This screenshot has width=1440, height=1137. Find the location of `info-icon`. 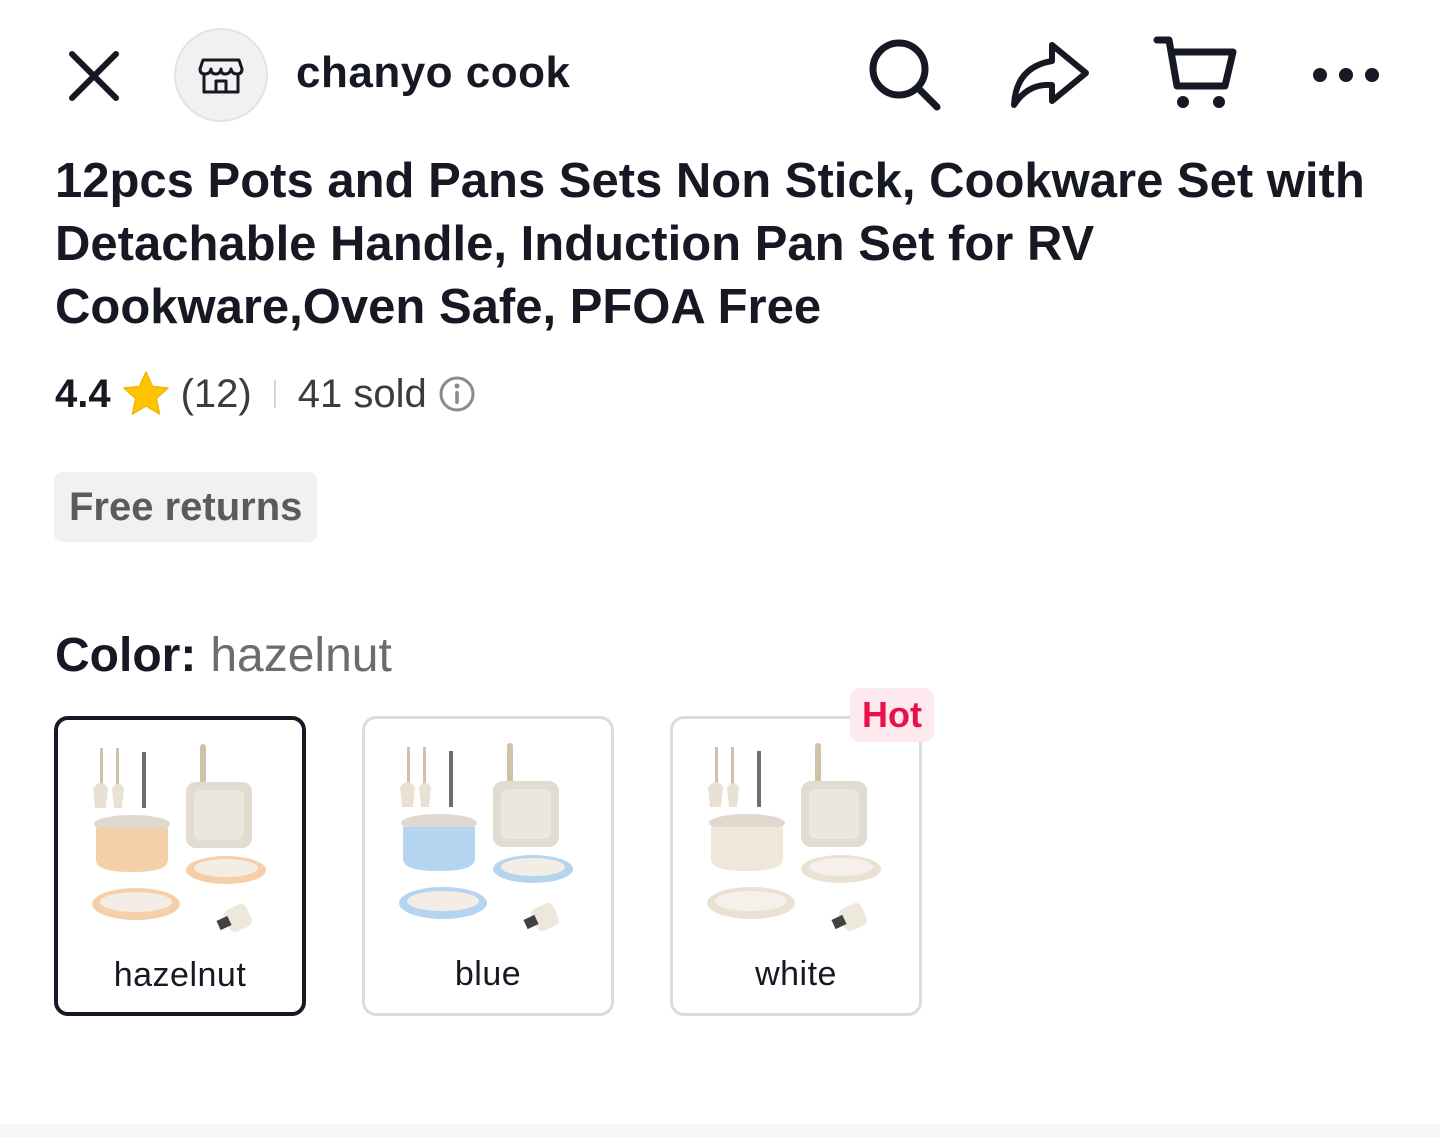

info-icon is located at coordinates (457, 394).